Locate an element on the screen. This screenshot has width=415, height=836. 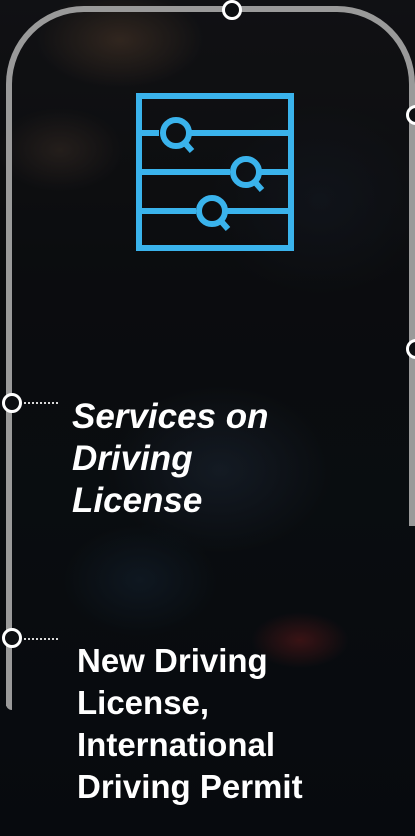
title-line: International is located at coordinates (176, 744).